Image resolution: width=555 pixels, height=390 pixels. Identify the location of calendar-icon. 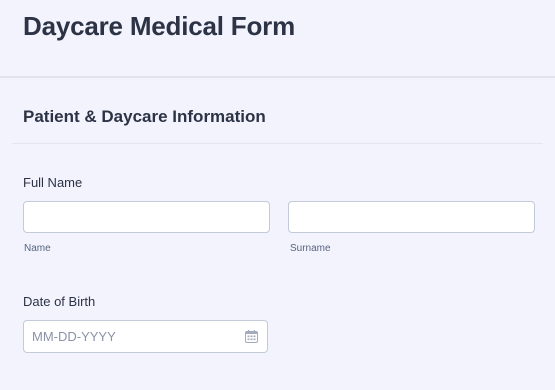
(251, 336).